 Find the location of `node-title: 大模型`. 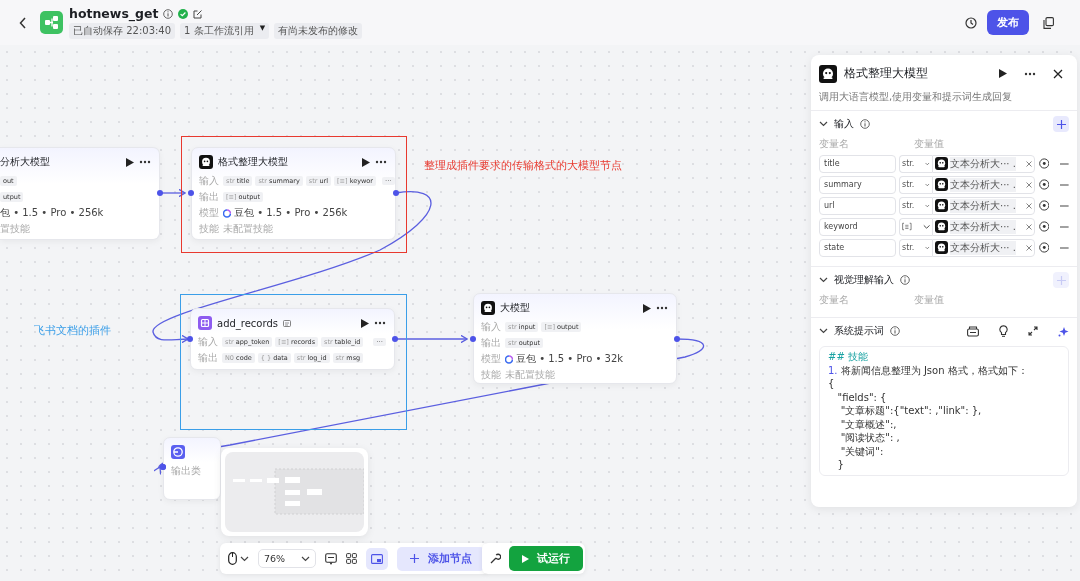

node-title: 大模型 is located at coordinates (515, 308).